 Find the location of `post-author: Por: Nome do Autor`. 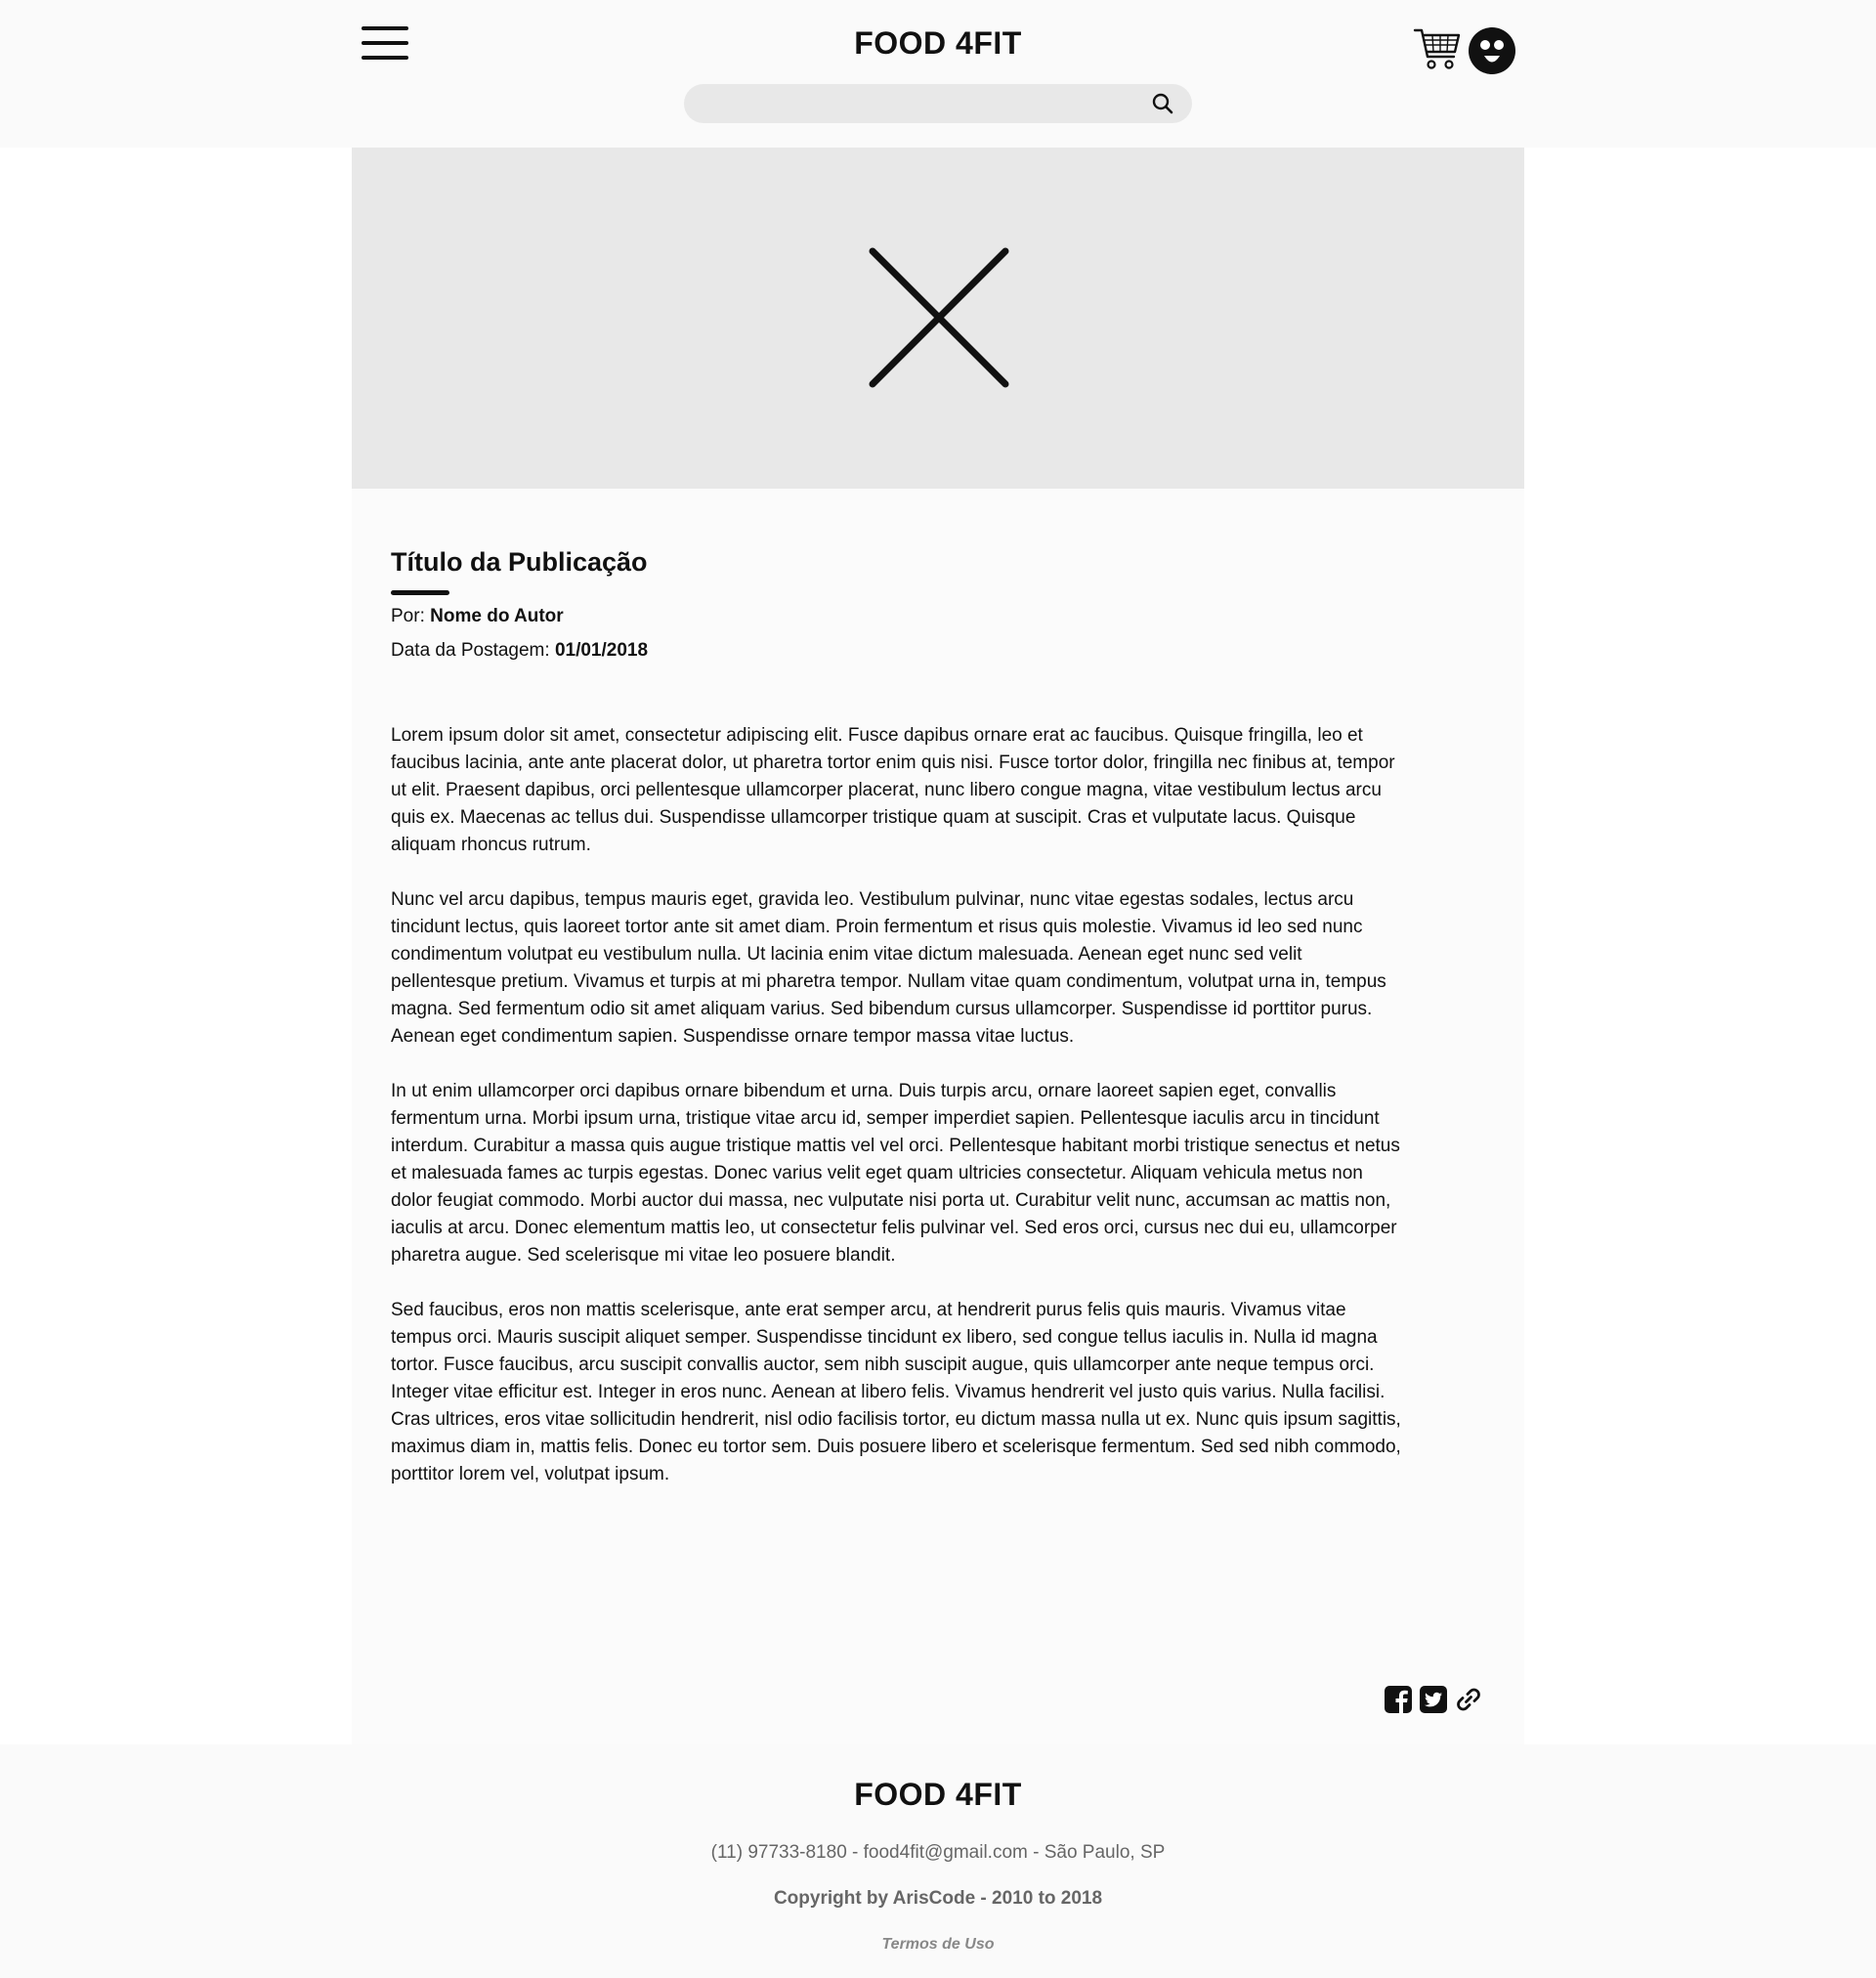

post-author: Por: Nome do Autor is located at coordinates (477, 616).